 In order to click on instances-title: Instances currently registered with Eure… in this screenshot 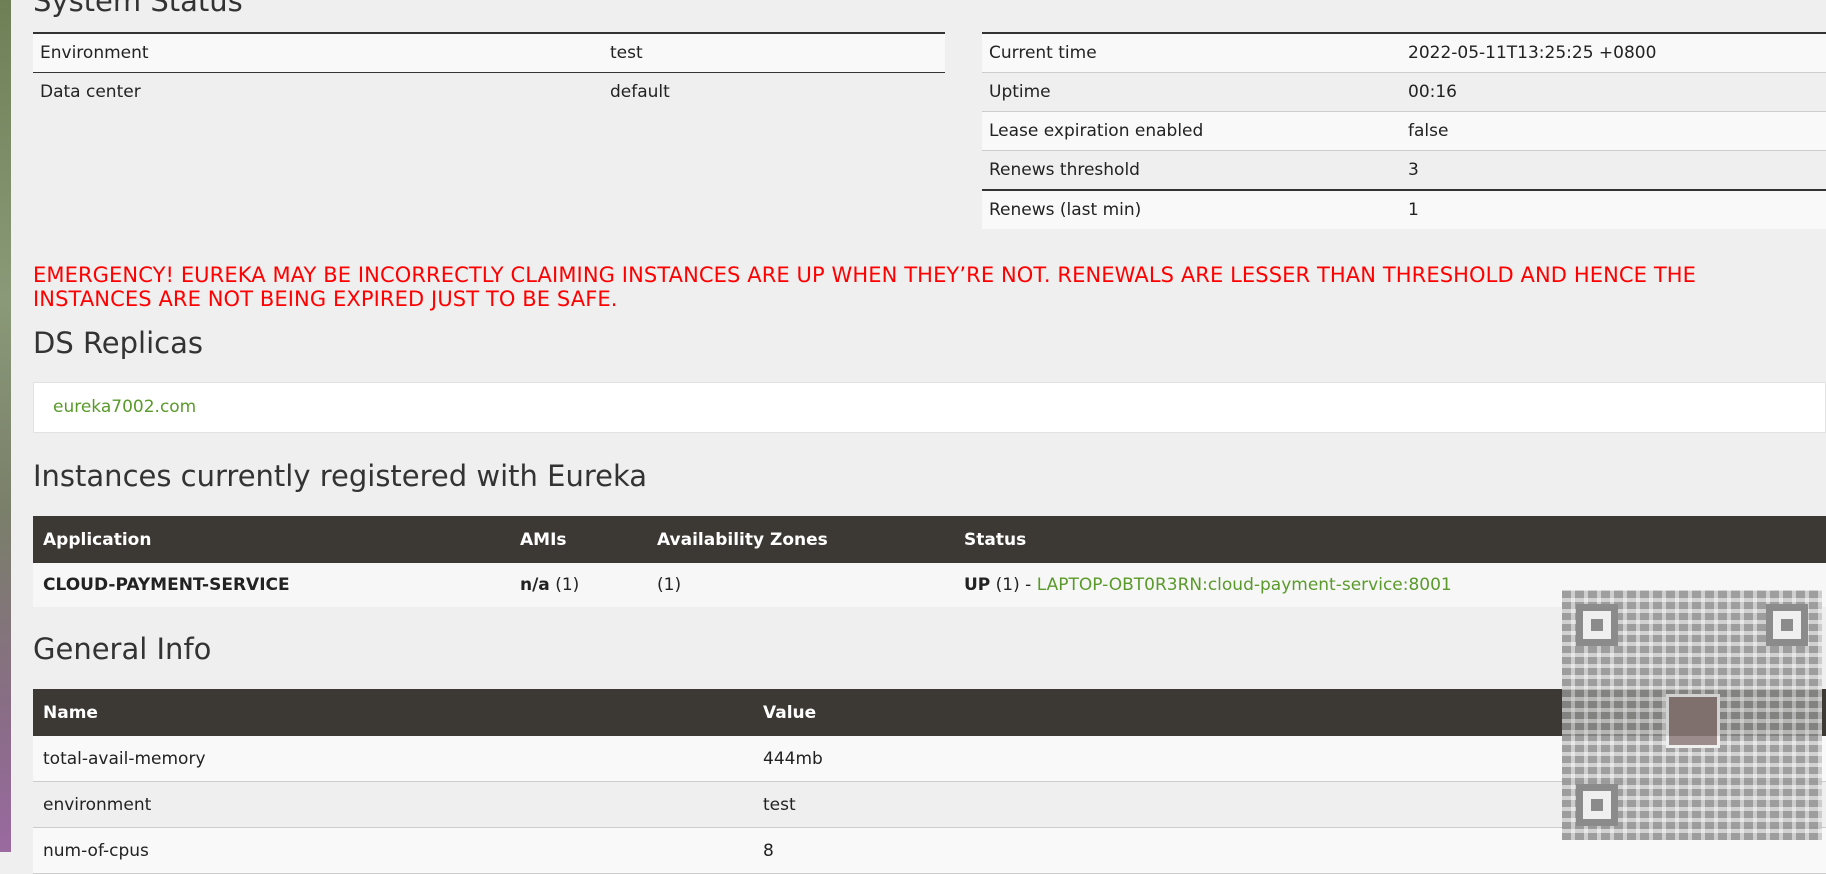, I will do `click(340, 476)`.